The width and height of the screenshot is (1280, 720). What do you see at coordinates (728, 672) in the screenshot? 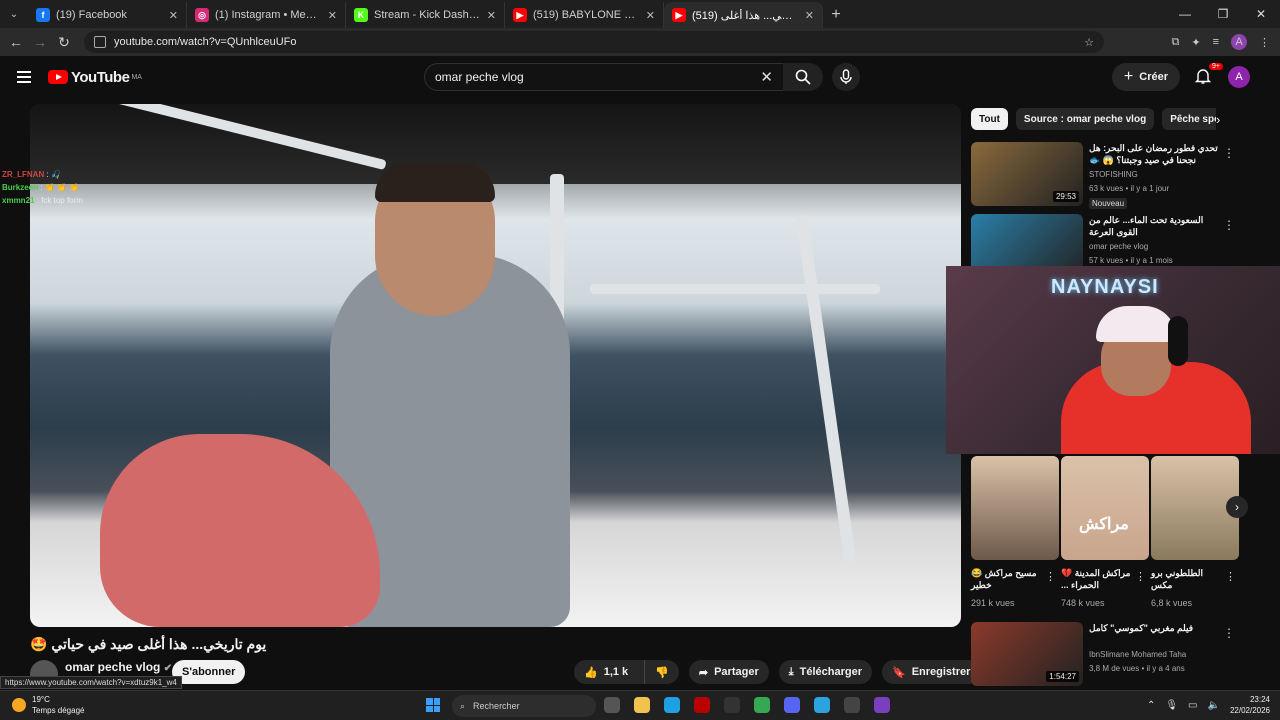
I see `share-button: ➦ Partager` at bounding box center [728, 672].